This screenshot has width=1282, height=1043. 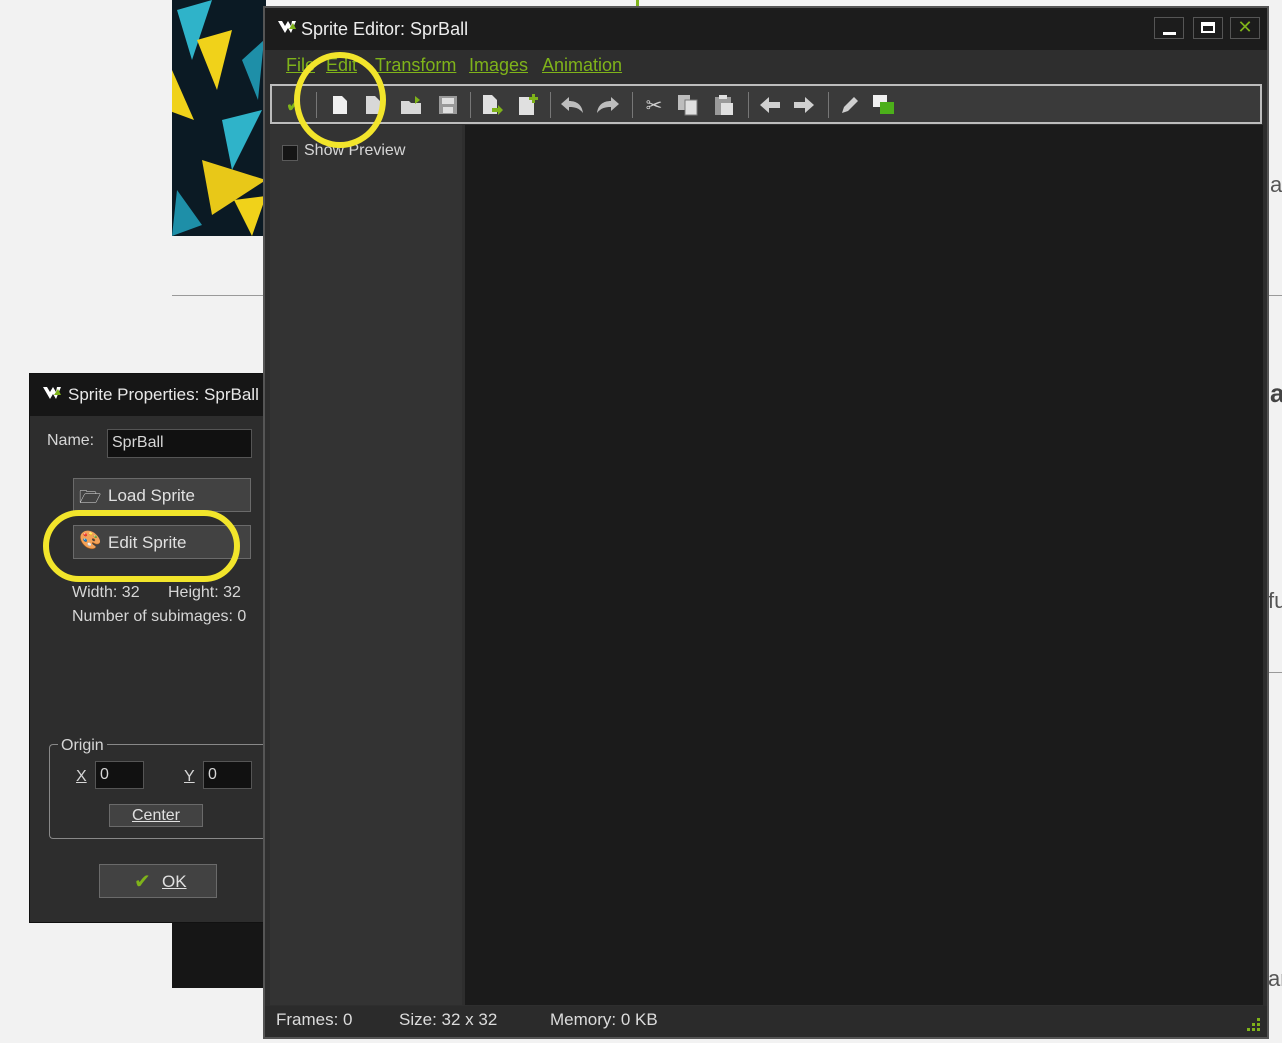 I want to click on menu-animation: Animation, so click(x=582, y=65).